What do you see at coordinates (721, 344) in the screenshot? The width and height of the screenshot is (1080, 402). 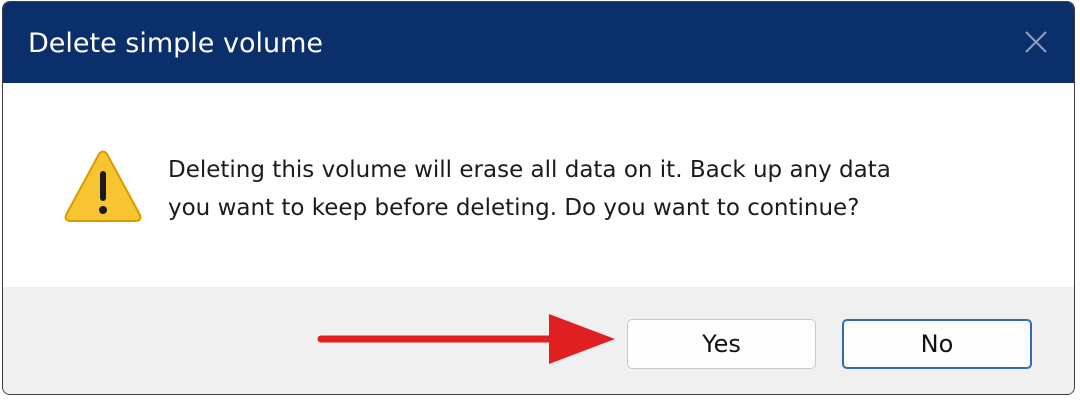 I see `yes-button: Yes` at bounding box center [721, 344].